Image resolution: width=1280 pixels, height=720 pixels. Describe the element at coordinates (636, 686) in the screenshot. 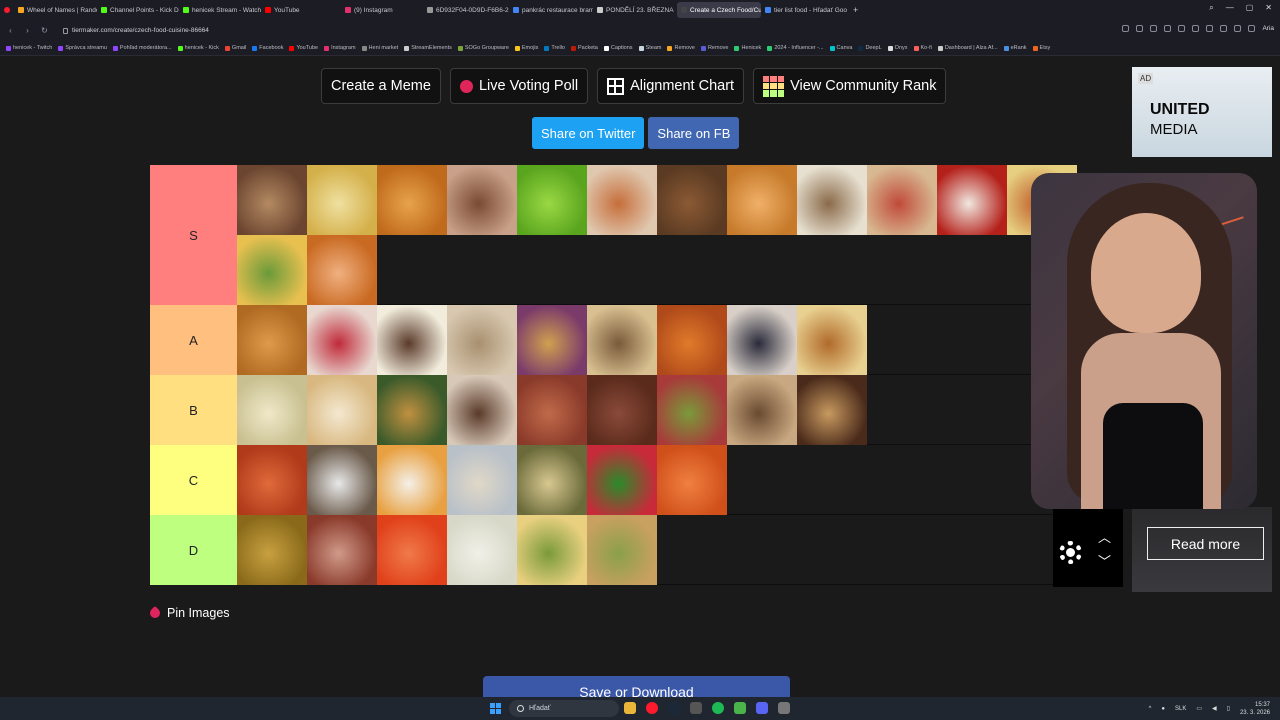

I see `save-or-download-button: Save or Download` at that location.